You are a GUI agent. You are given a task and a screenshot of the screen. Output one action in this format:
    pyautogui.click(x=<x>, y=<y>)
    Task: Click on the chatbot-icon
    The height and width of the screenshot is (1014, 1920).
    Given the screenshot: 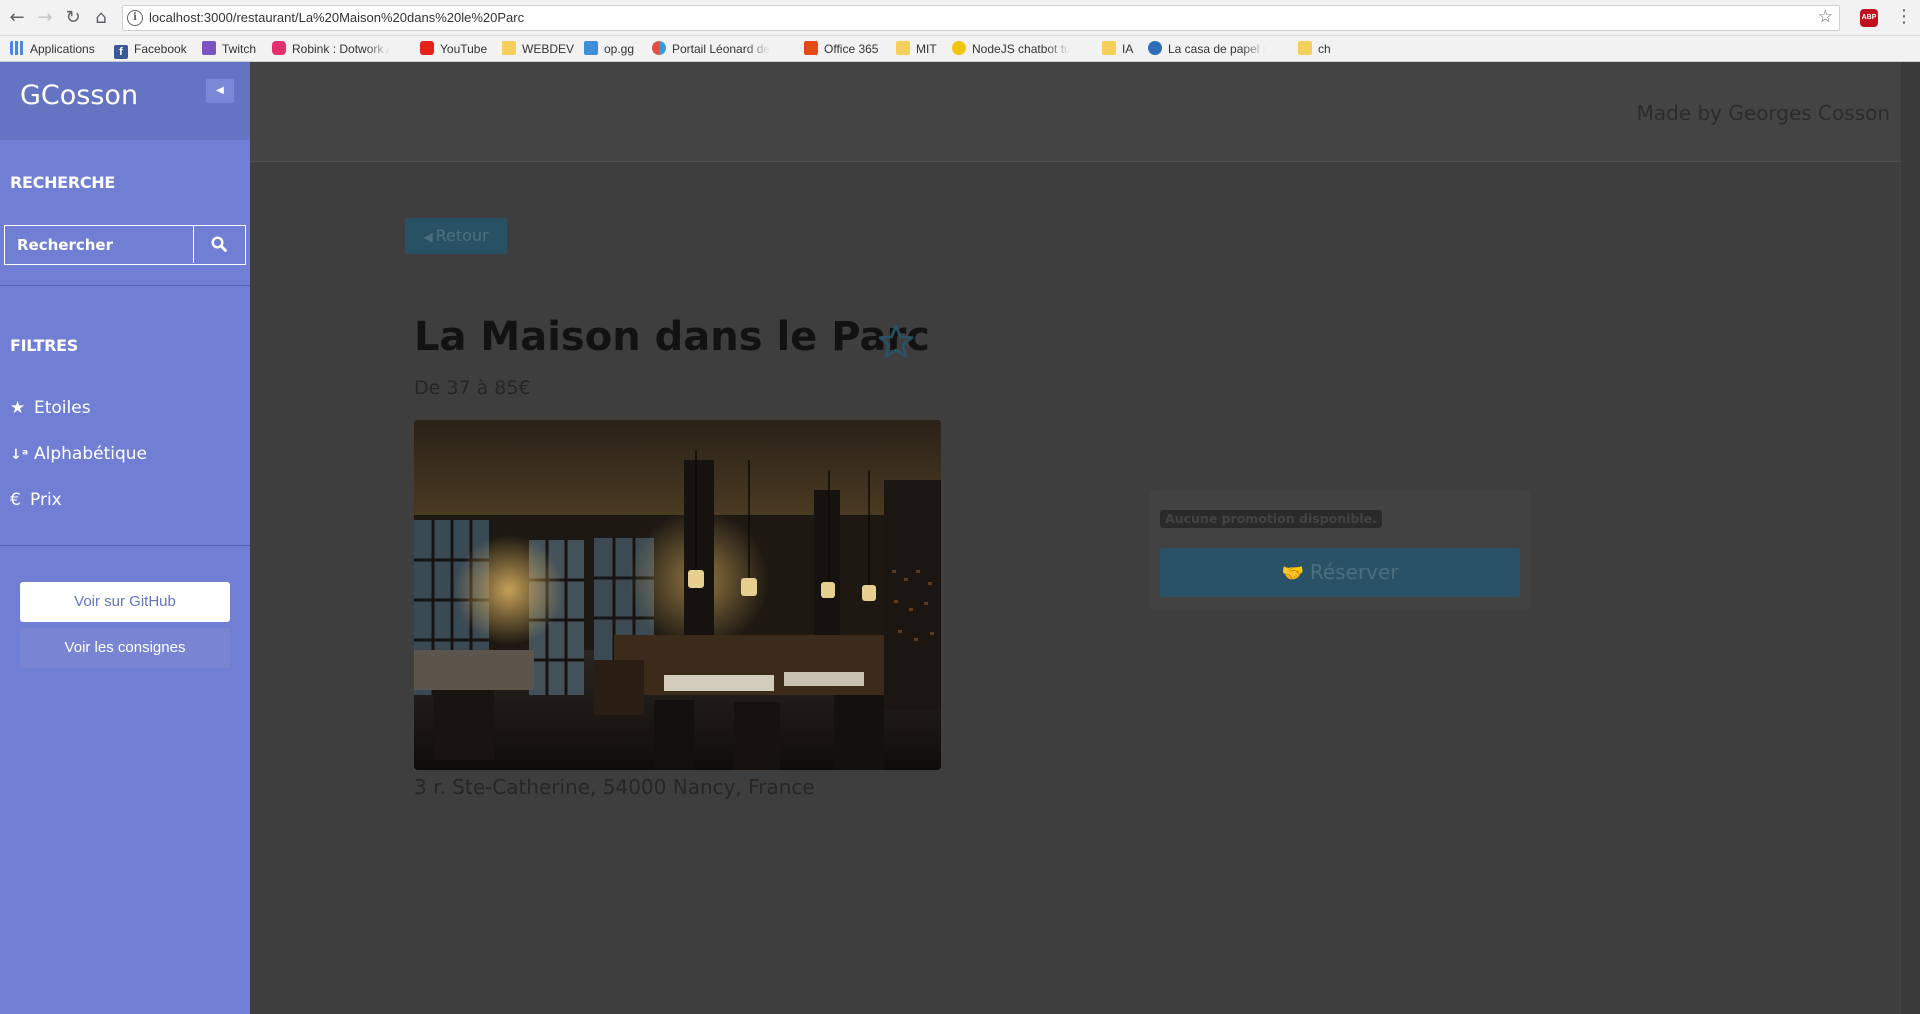 What is the action you would take?
    pyautogui.click(x=959, y=48)
    